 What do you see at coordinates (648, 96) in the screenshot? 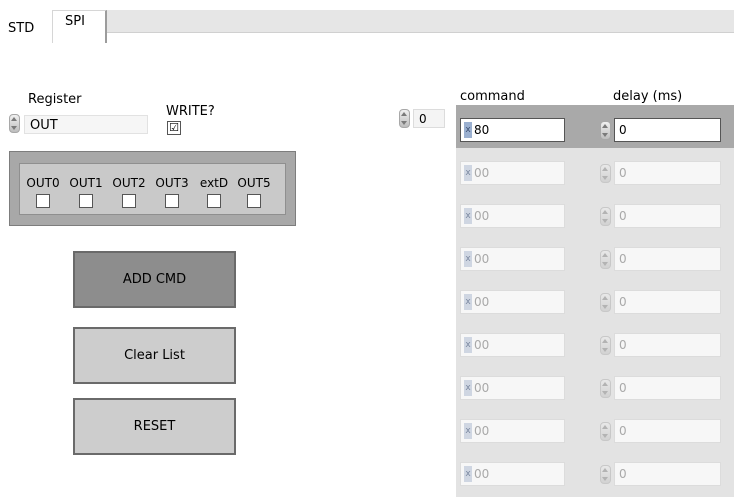
I see `delay-header: delay (ms)` at bounding box center [648, 96].